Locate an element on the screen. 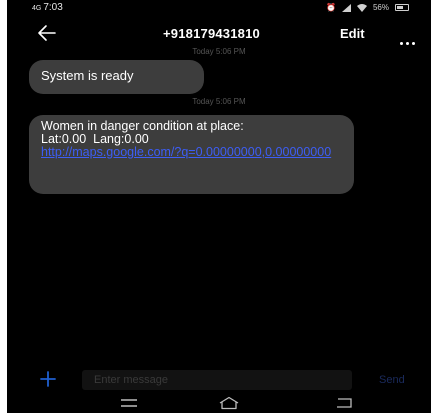  message-text: System is ready is located at coordinates (87, 75).